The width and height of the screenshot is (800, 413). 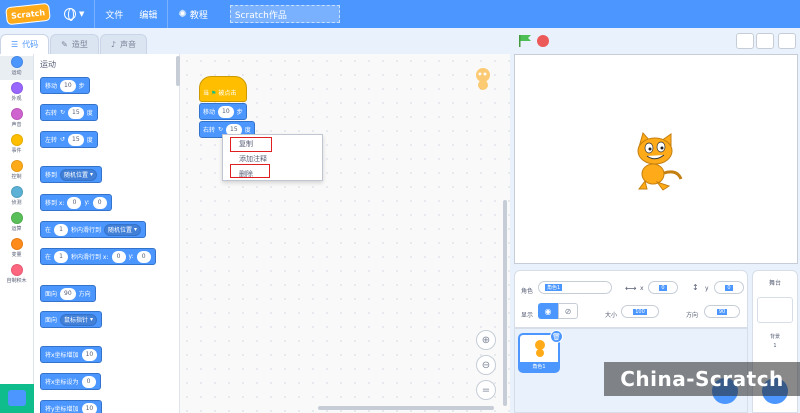 I want to click on category-item: 侦测, so click(x=16, y=198).